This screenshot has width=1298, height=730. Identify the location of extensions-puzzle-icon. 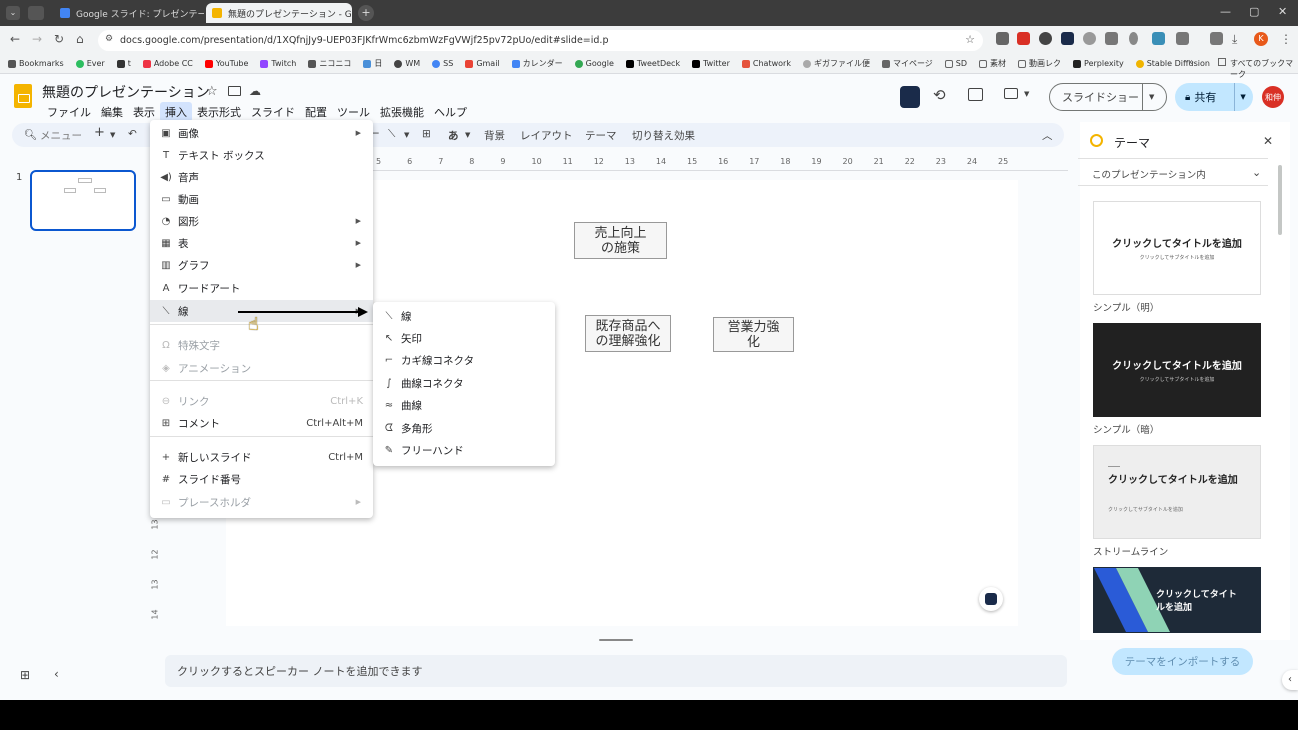
(1182, 38).